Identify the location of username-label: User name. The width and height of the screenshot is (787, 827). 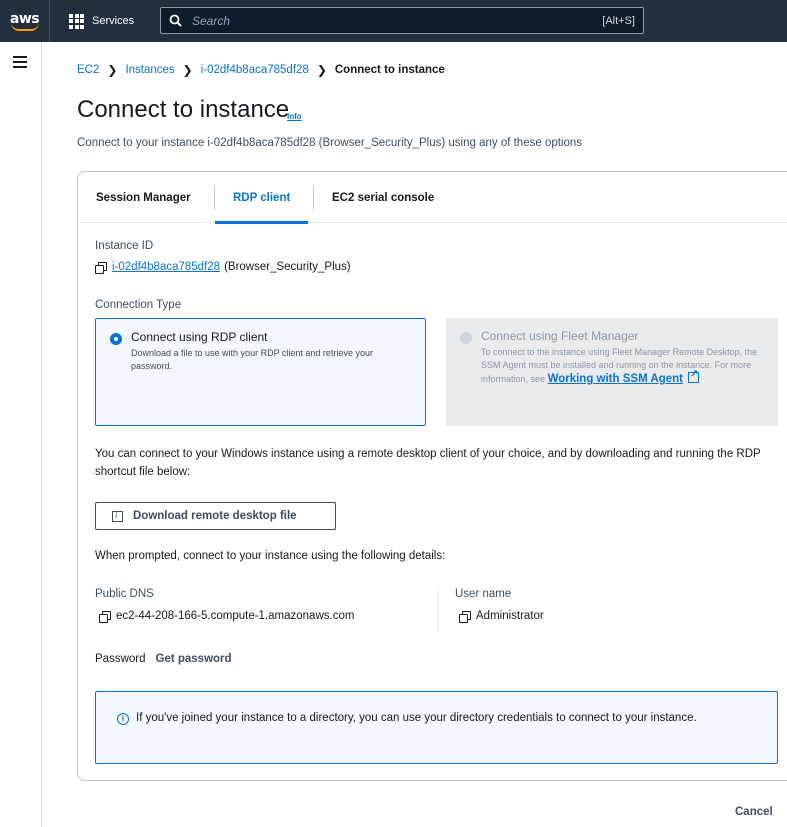
(483, 594).